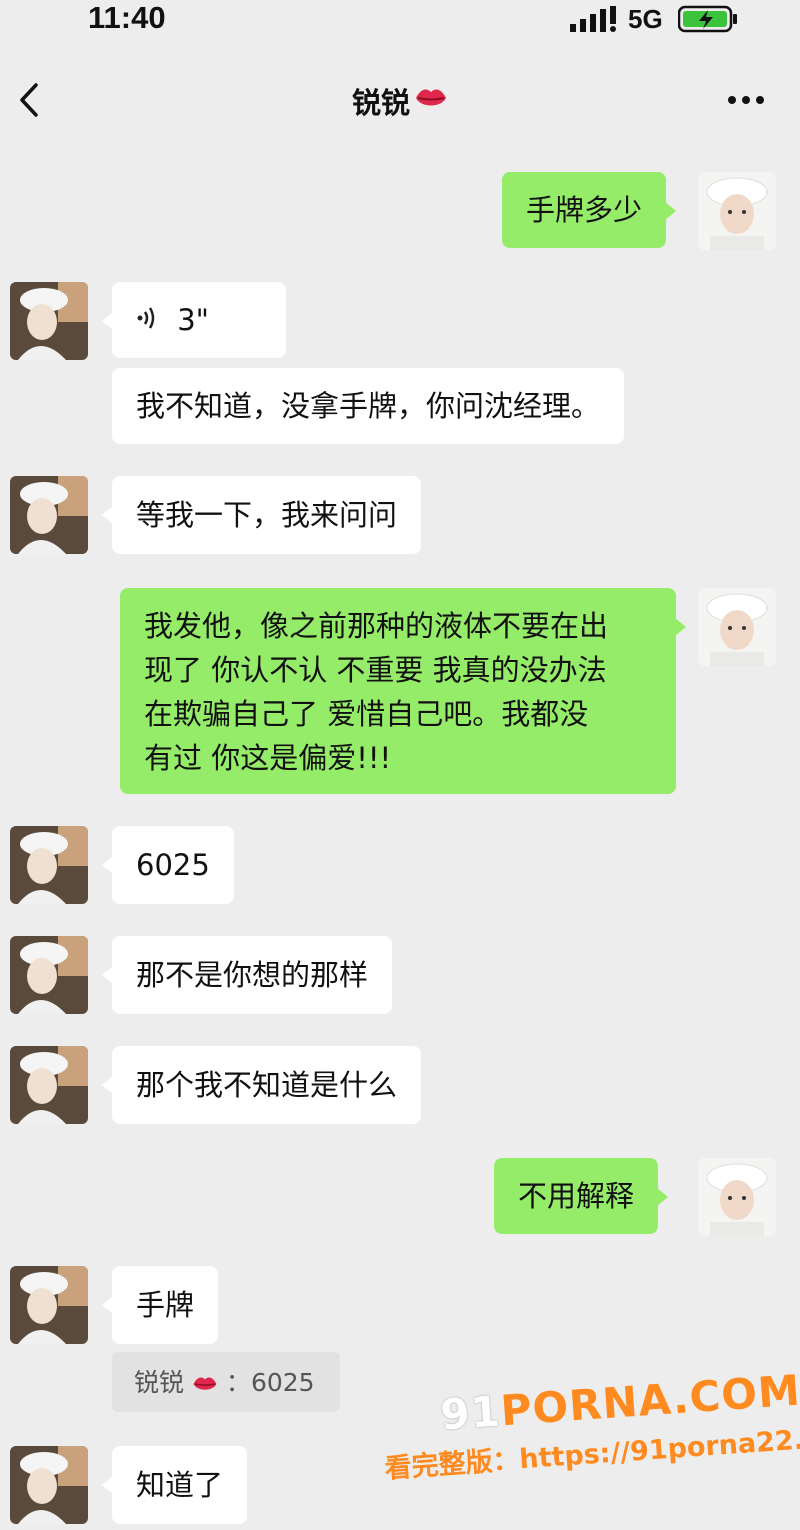  I want to click on message-text: 那不是你想的那样, so click(252, 975).